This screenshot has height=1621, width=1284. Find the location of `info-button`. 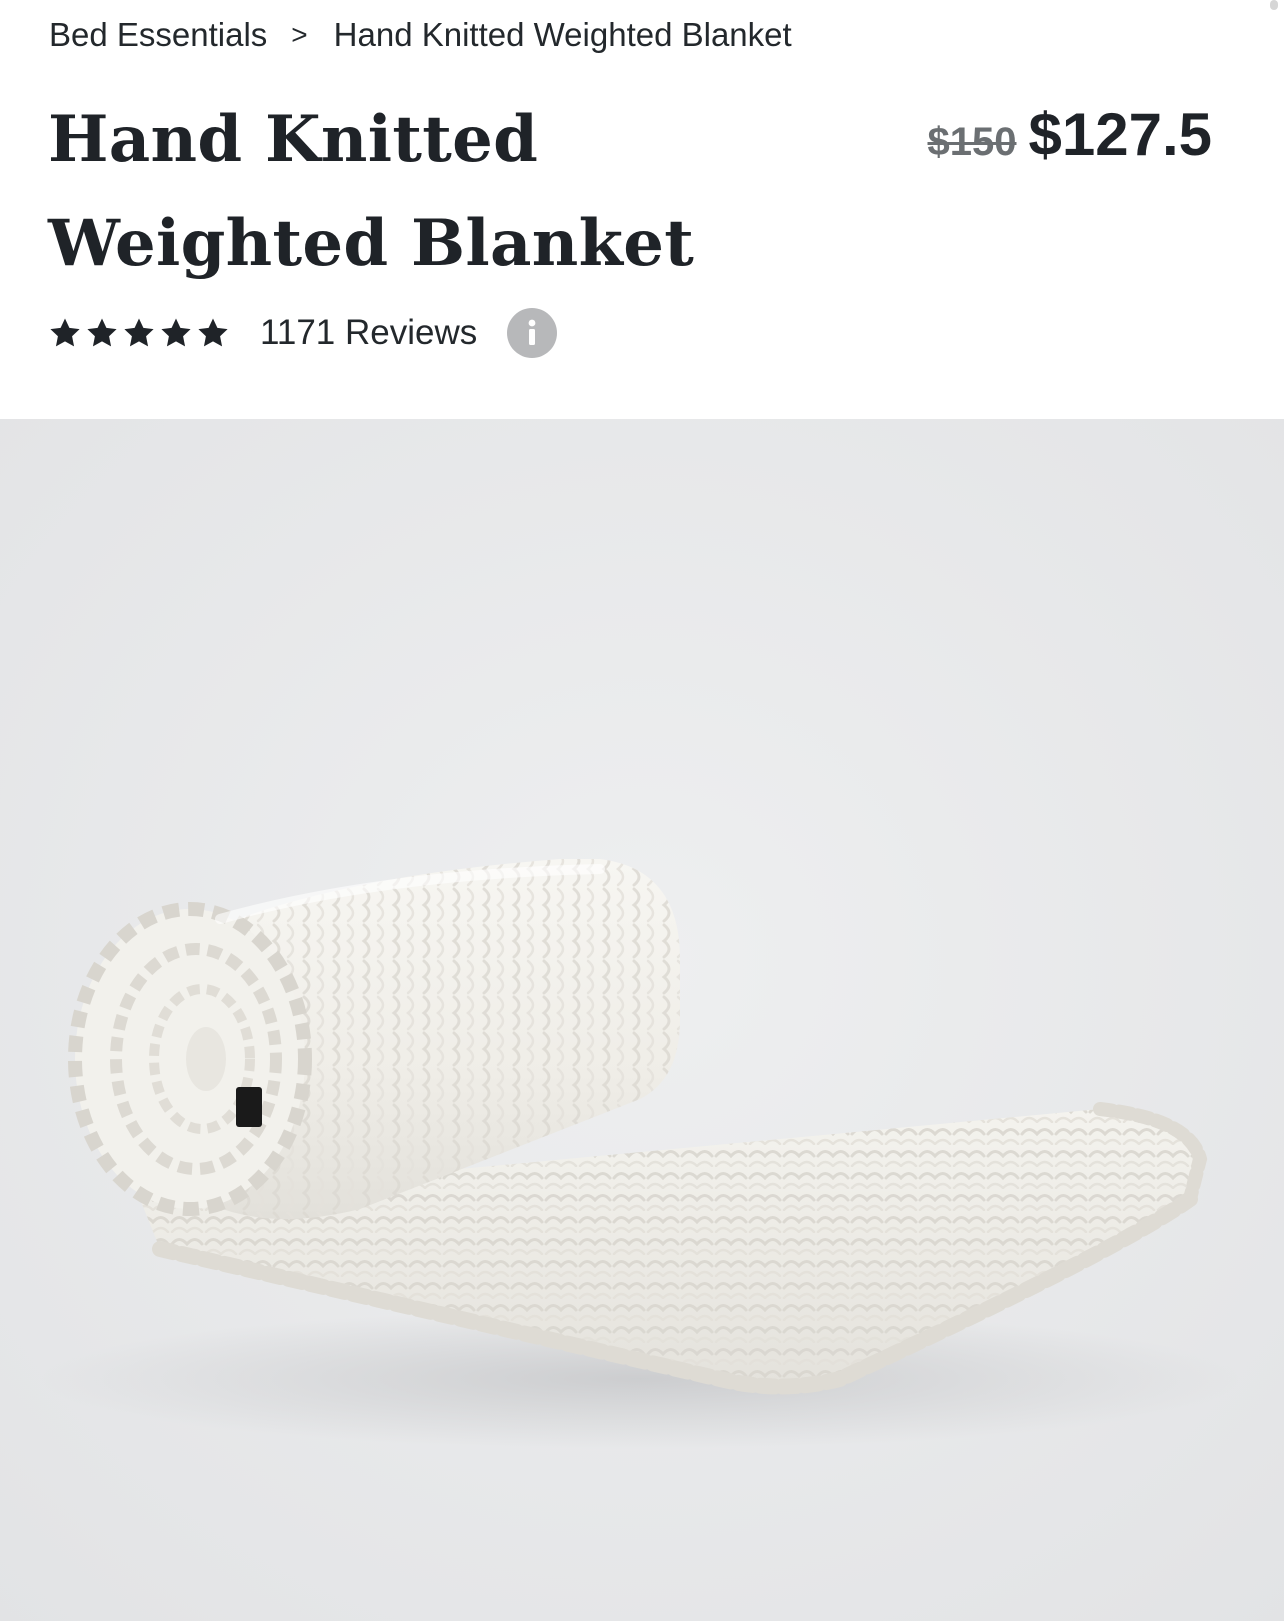

info-button is located at coordinates (532, 333).